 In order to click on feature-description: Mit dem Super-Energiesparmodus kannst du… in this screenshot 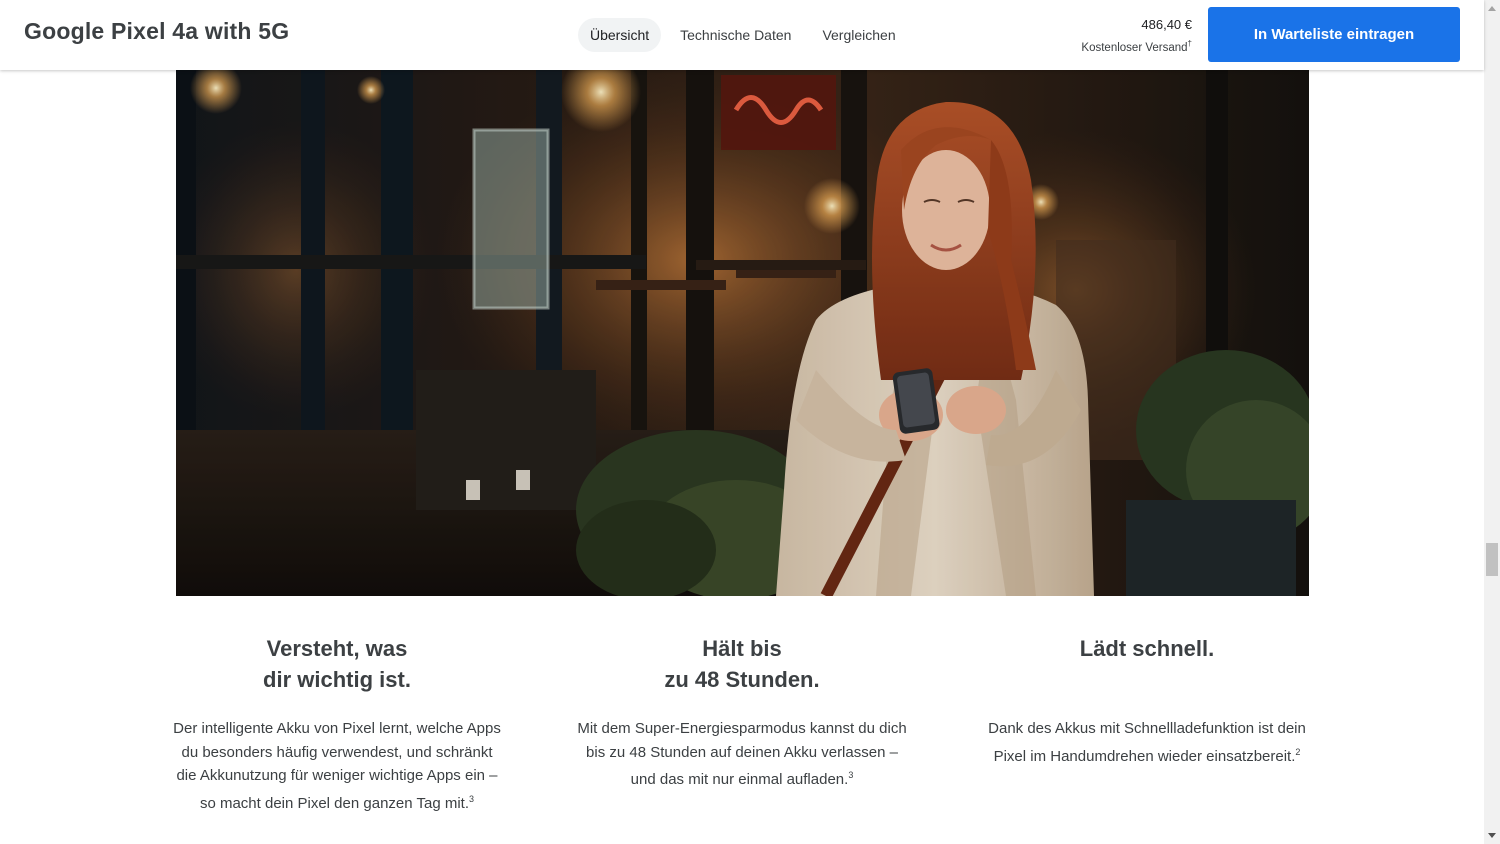, I will do `click(742, 754)`.